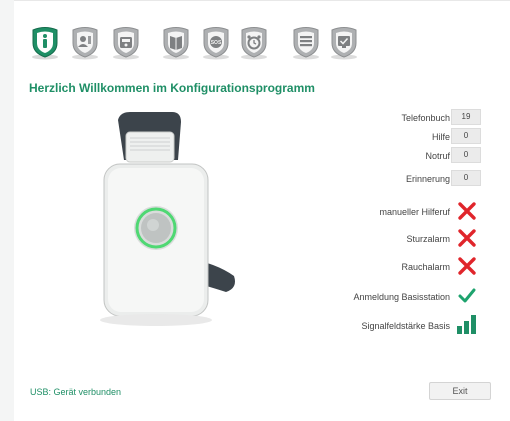  I want to click on alarm-clock-icon, so click(254, 42).